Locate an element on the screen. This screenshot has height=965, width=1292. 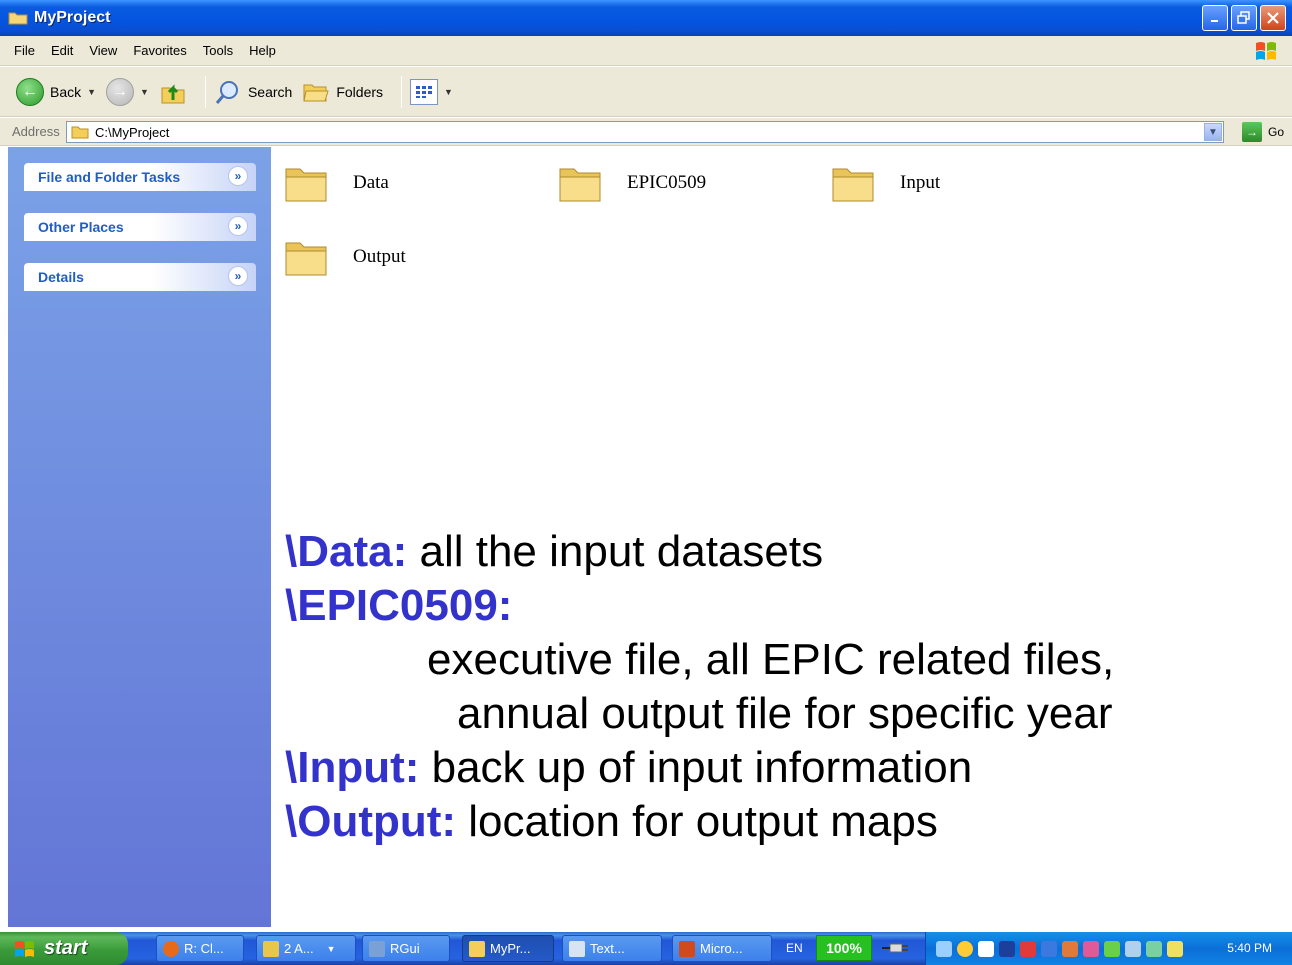
toolbar-separator is located at coordinates (205, 91).